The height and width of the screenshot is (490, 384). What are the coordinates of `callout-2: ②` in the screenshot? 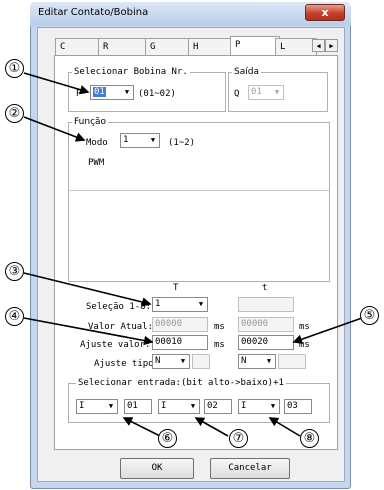 It's located at (14, 113).